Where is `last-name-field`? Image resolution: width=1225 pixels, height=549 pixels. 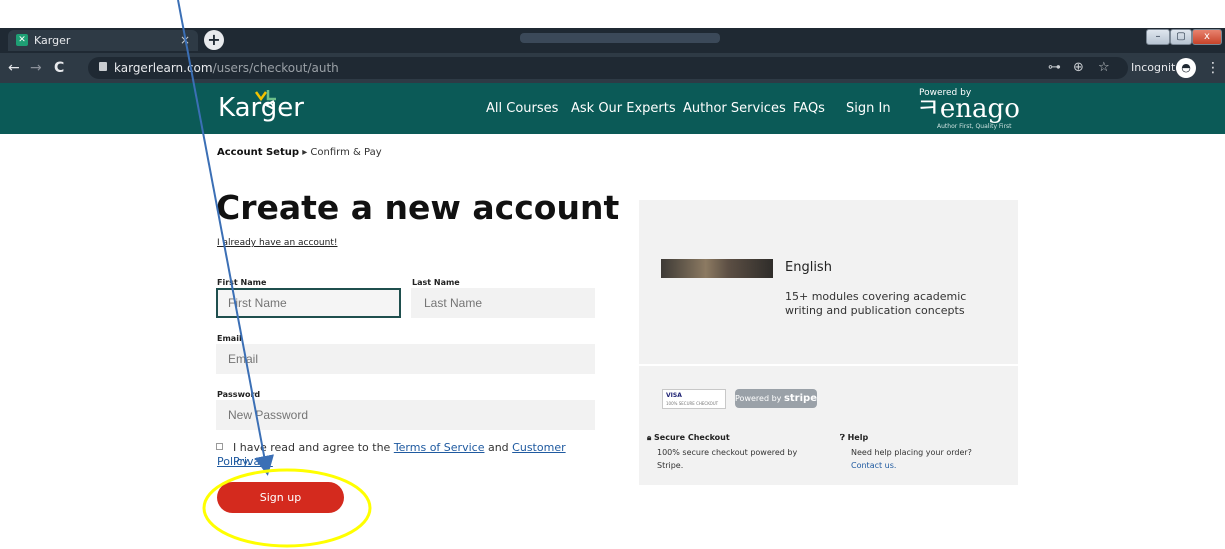
last-name-field is located at coordinates (503, 303).